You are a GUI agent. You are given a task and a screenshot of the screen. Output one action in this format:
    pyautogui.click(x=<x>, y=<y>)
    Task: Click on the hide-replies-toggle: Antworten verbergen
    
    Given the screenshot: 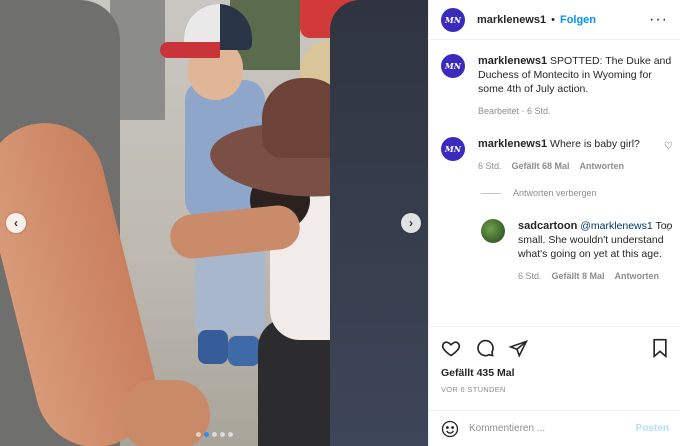 What is the action you would take?
    pyautogui.click(x=539, y=193)
    